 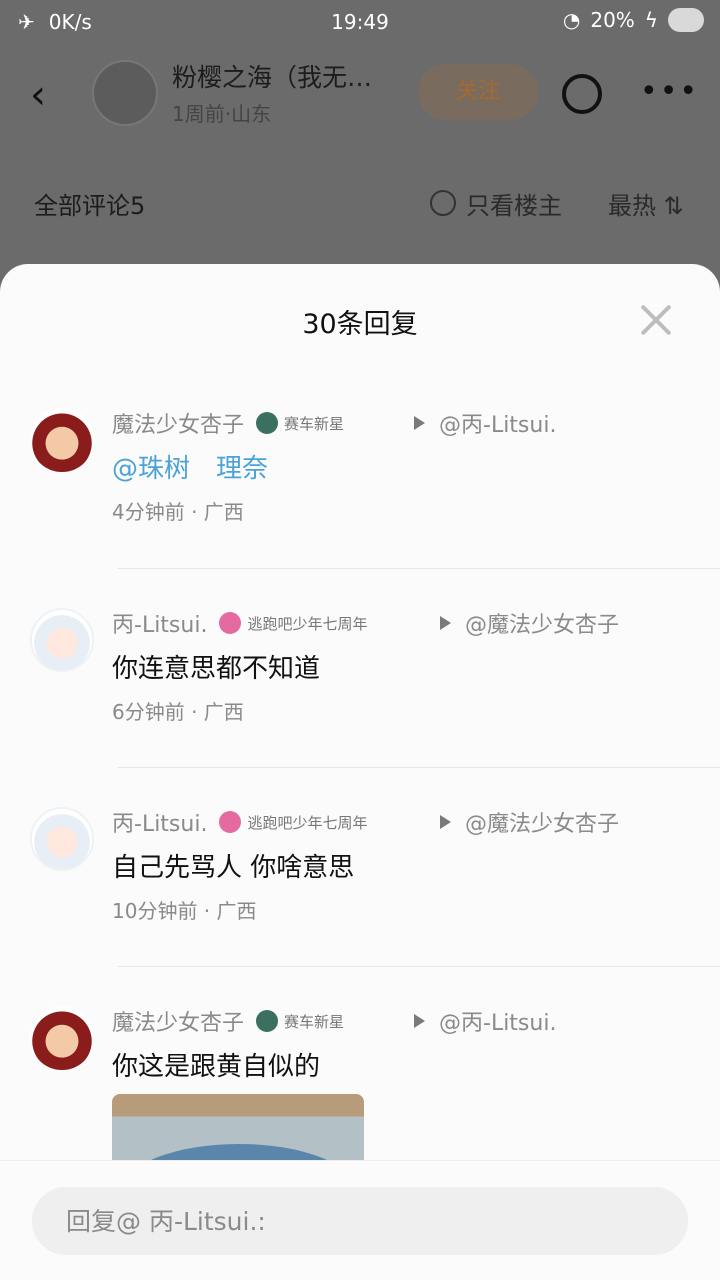 What do you see at coordinates (582, 94) in the screenshot?
I see `share-icon` at bounding box center [582, 94].